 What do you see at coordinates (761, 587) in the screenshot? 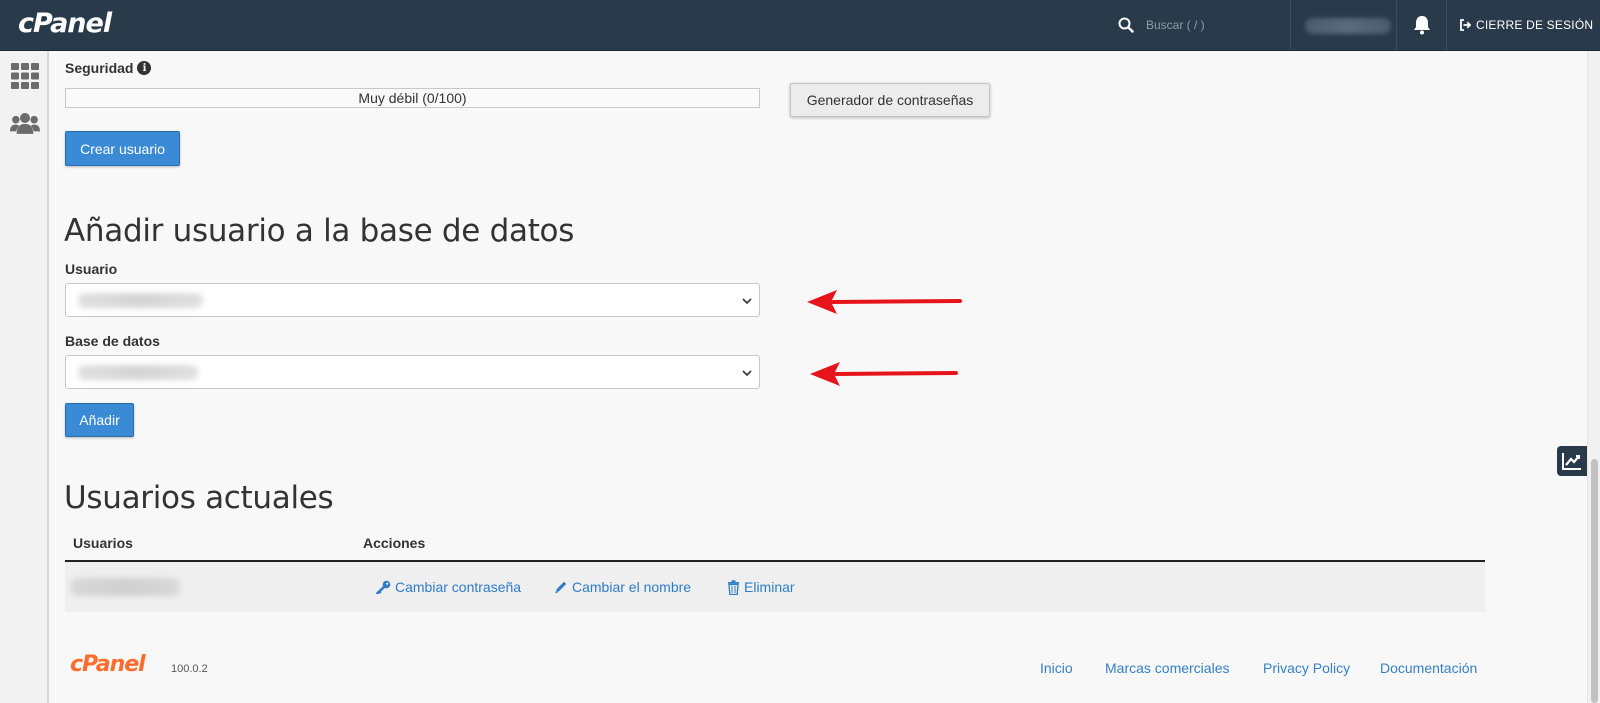
I see `delete-link: Eliminar` at bounding box center [761, 587].